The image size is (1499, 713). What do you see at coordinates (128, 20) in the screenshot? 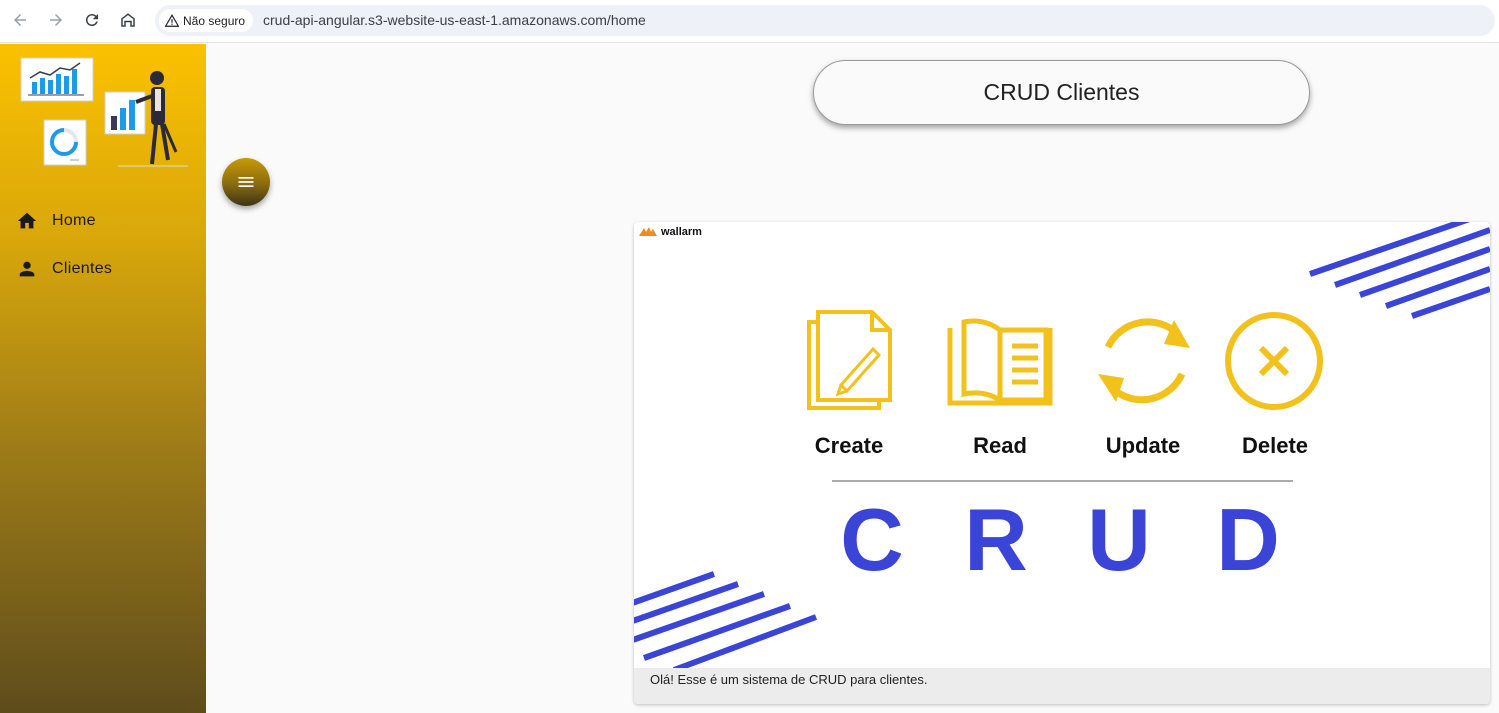
I see `home-browser-icon` at bounding box center [128, 20].